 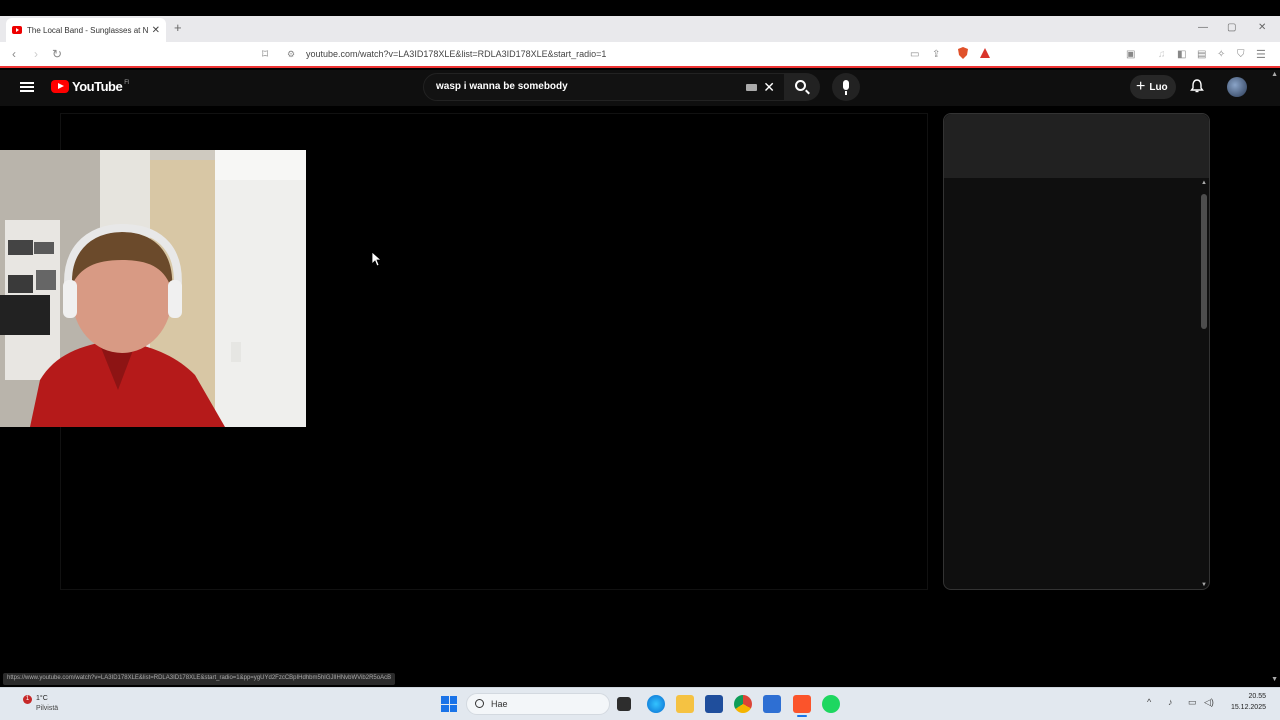 What do you see at coordinates (1170, 702) in the screenshot?
I see `tray-microphone-icon: ♪` at bounding box center [1170, 702].